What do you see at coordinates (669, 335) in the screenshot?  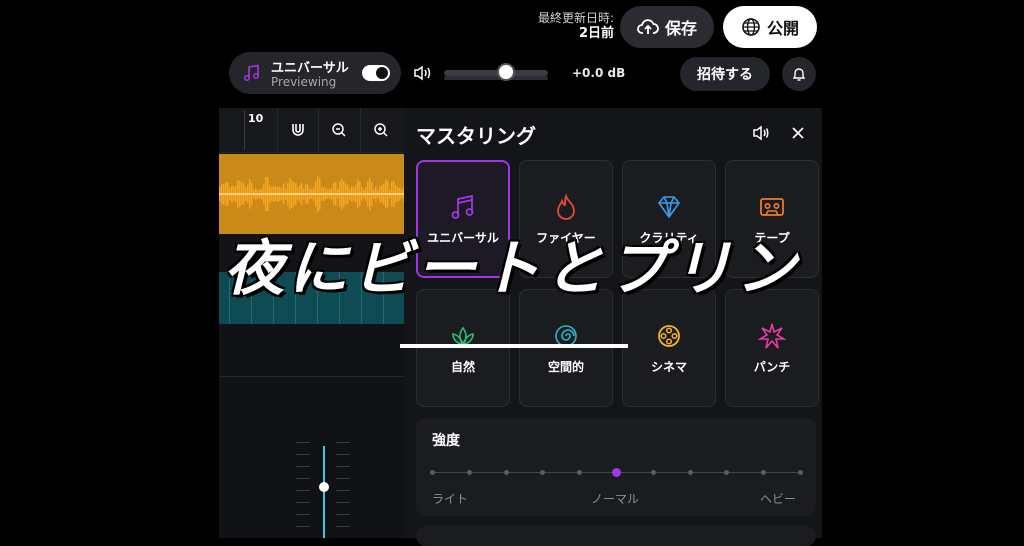 I see `film-reel-icon` at bounding box center [669, 335].